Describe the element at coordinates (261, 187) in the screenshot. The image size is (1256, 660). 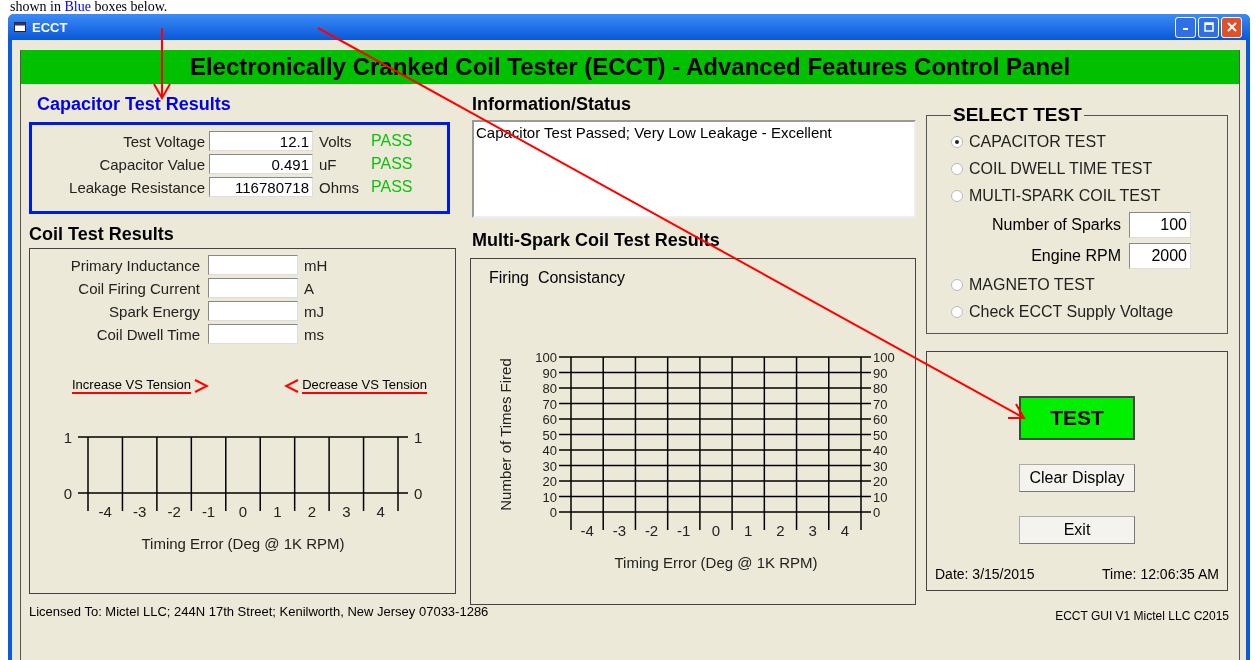
I see `value-field: 116780718` at that location.